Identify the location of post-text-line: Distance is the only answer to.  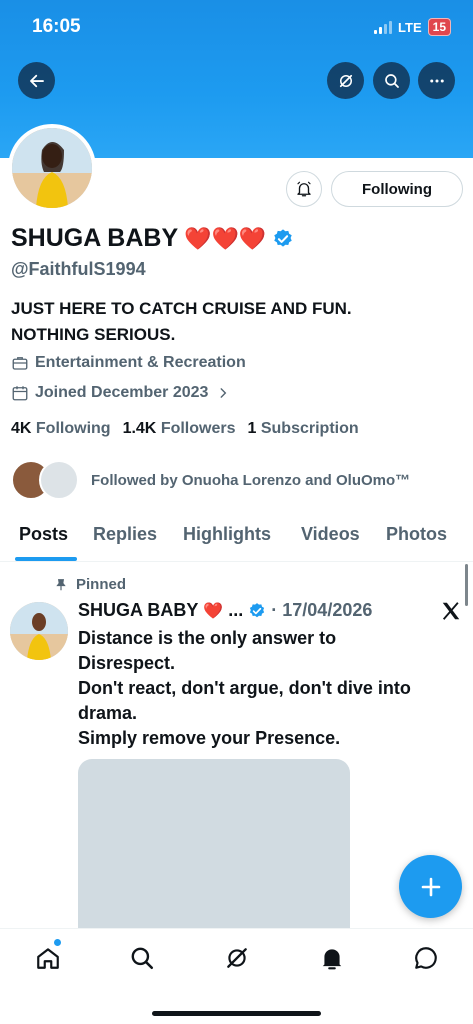
(207, 638).